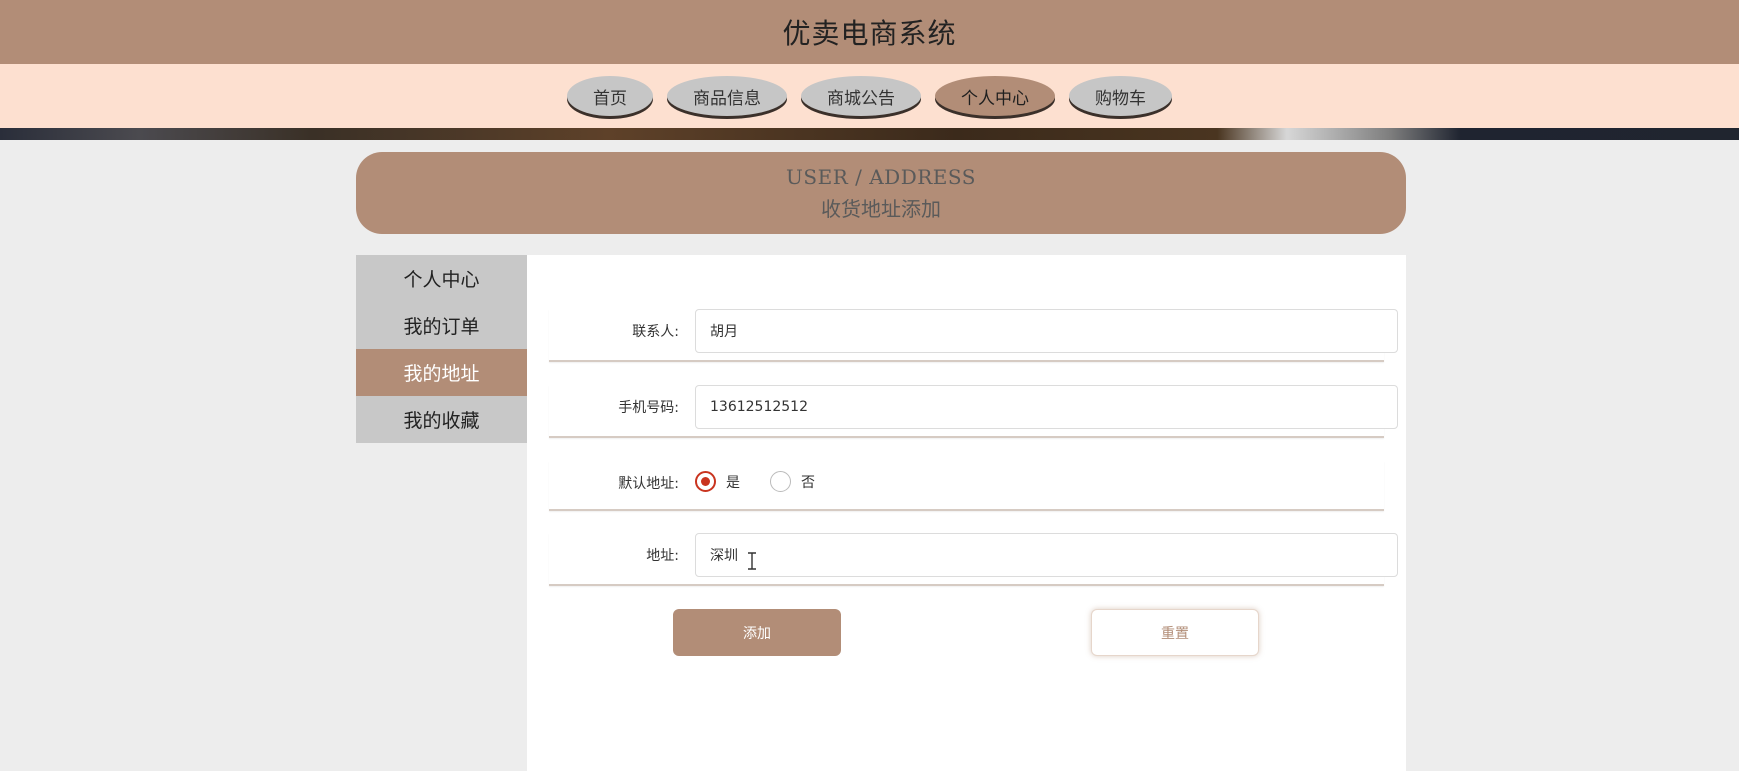  What do you see at coordinates (861, 96) in the screenshot?
I see `nav-announcements: 商城公告` at bounding box center [861, 96].